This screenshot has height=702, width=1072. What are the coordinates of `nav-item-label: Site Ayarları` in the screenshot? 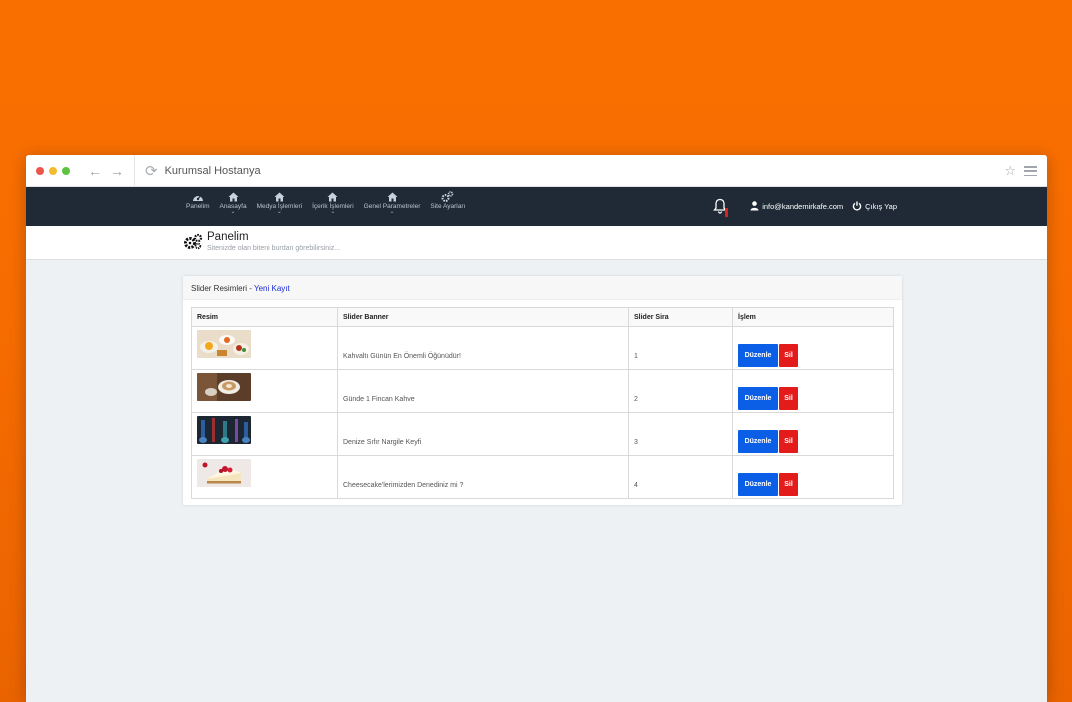 It's located at (448, 206).